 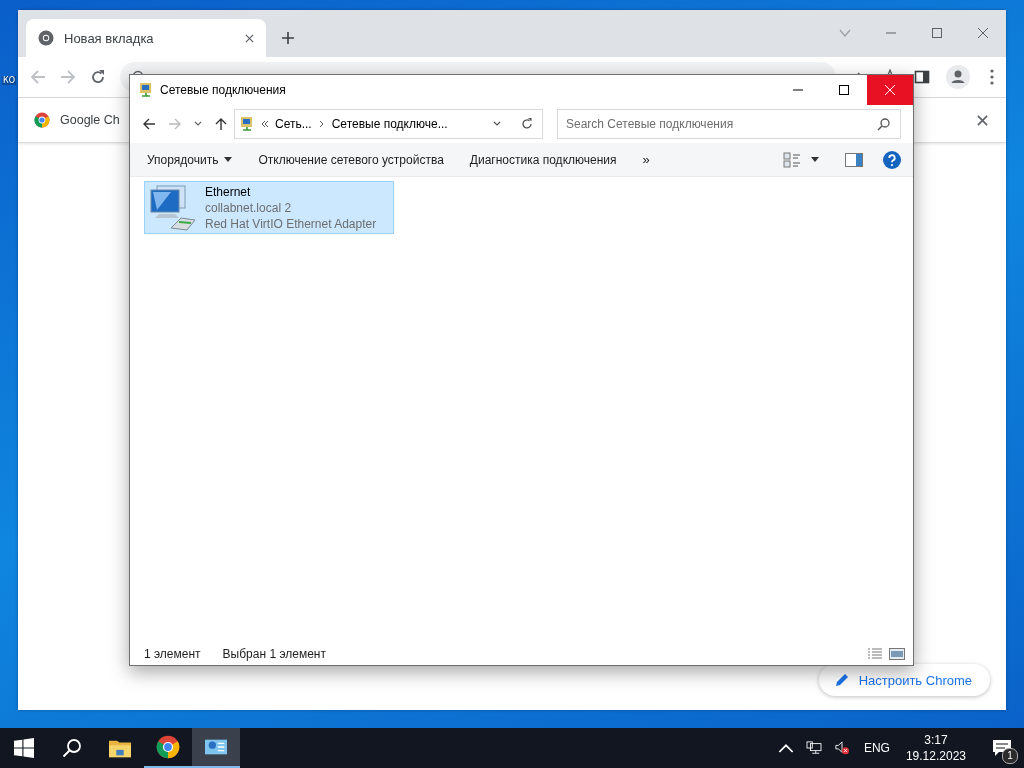 I want to click on view-options-icon, so click(x=792, y=159).